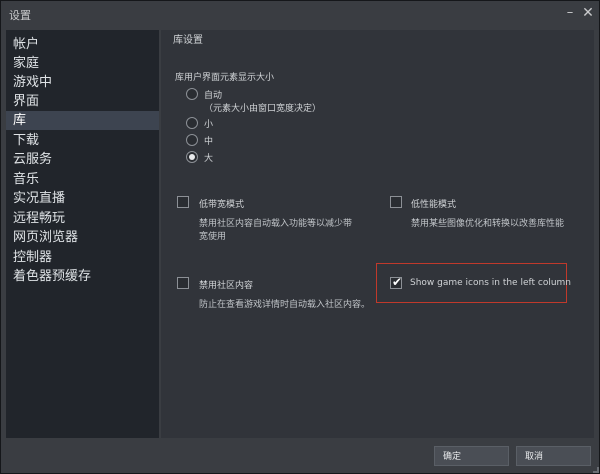  What do you see at coordinates (208, 123) in the screenshot?
I see `size-small-label: 小` at bounding box center [208, 123].